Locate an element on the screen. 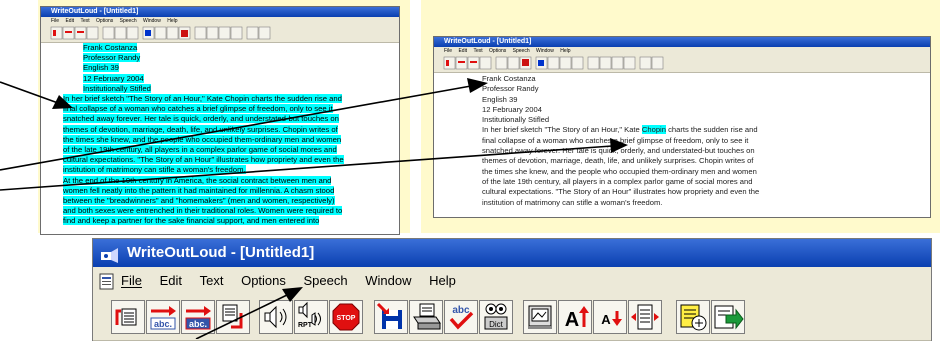 The image size is (948, 341). stop-speech-button: STOP is located at coordinates (346, 317).